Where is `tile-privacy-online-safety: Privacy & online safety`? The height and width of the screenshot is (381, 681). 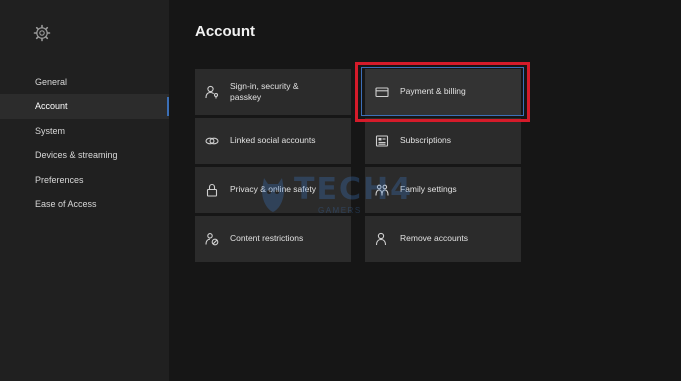 tile-privacy-online-safety: Privacy & online safety is located at coordinates (273, 190).